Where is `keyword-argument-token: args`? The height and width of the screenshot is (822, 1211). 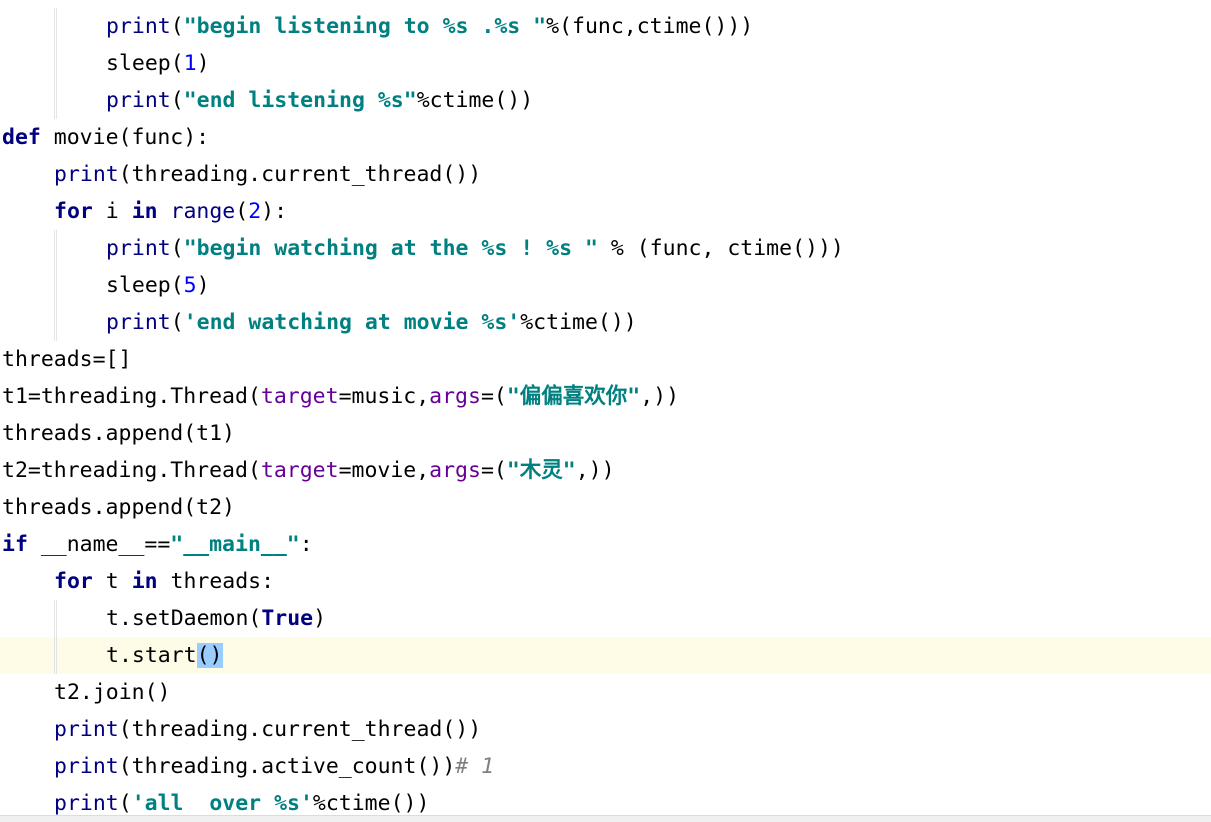 keyword-argument-token: args is located at coordinates (455, 470).